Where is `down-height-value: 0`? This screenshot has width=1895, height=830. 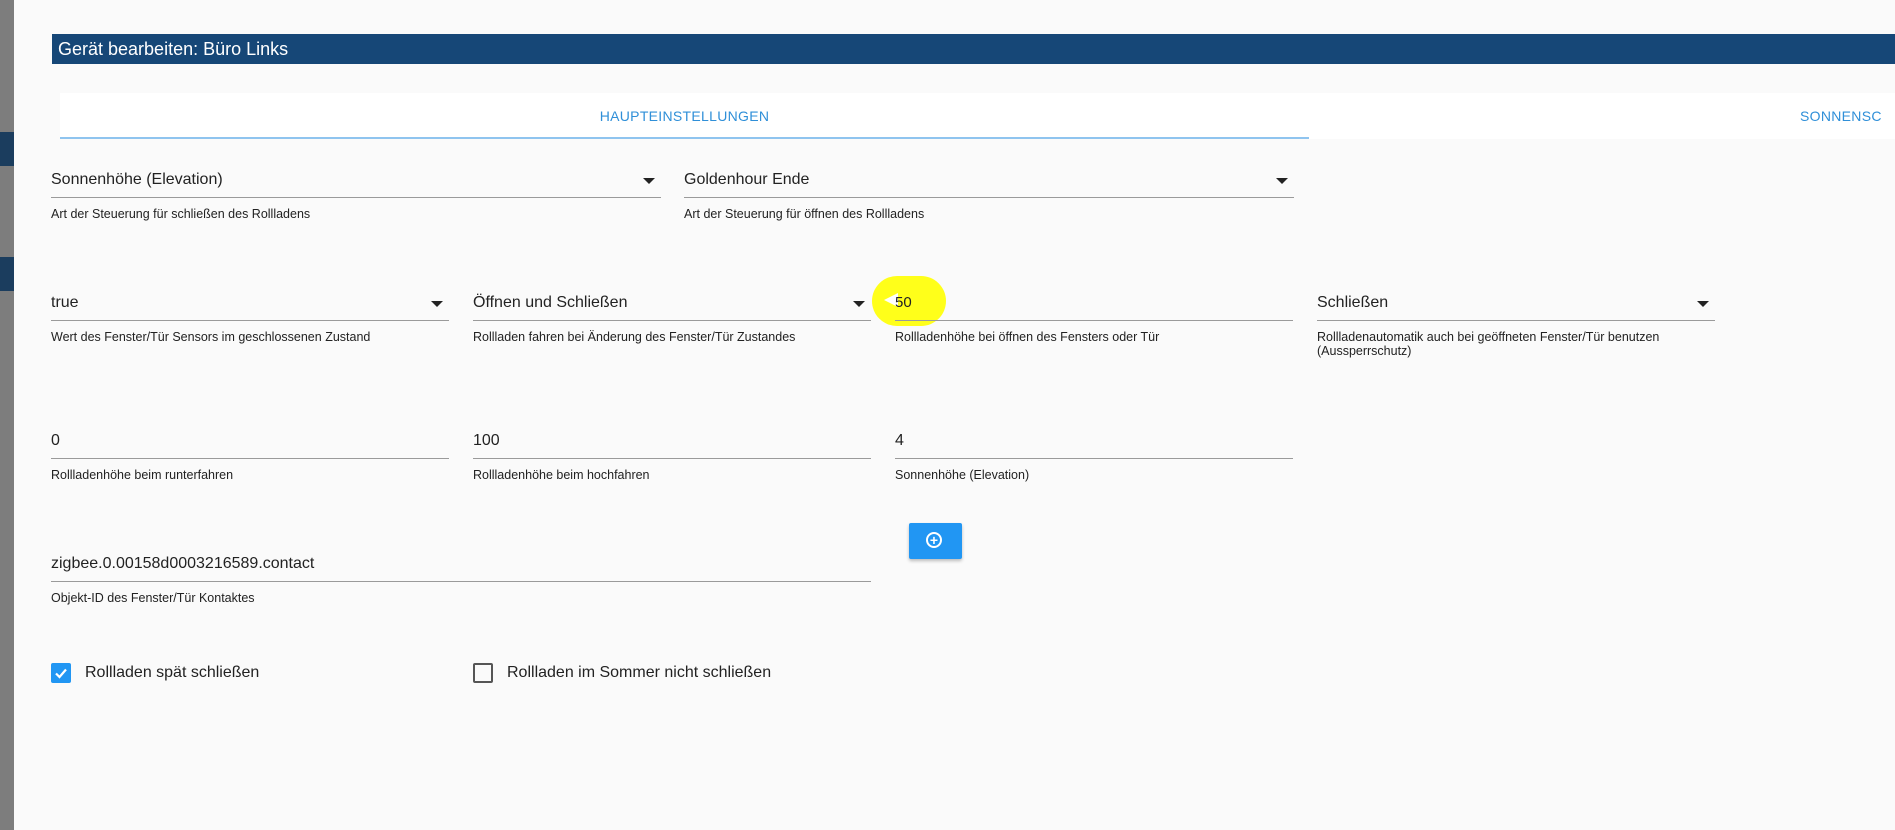
down-height-value: 0 is located at coordinates (55, 440).